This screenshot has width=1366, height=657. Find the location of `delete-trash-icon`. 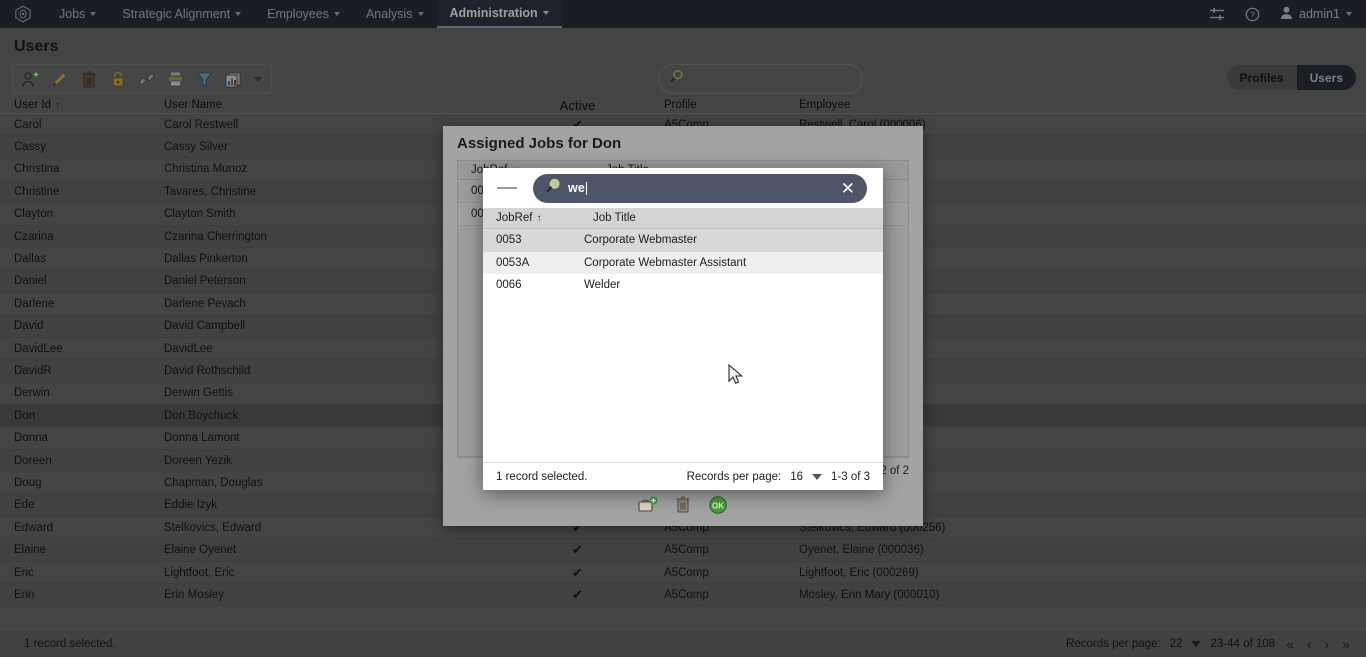

delete-trash-icon is located at coordinates (683, 505).